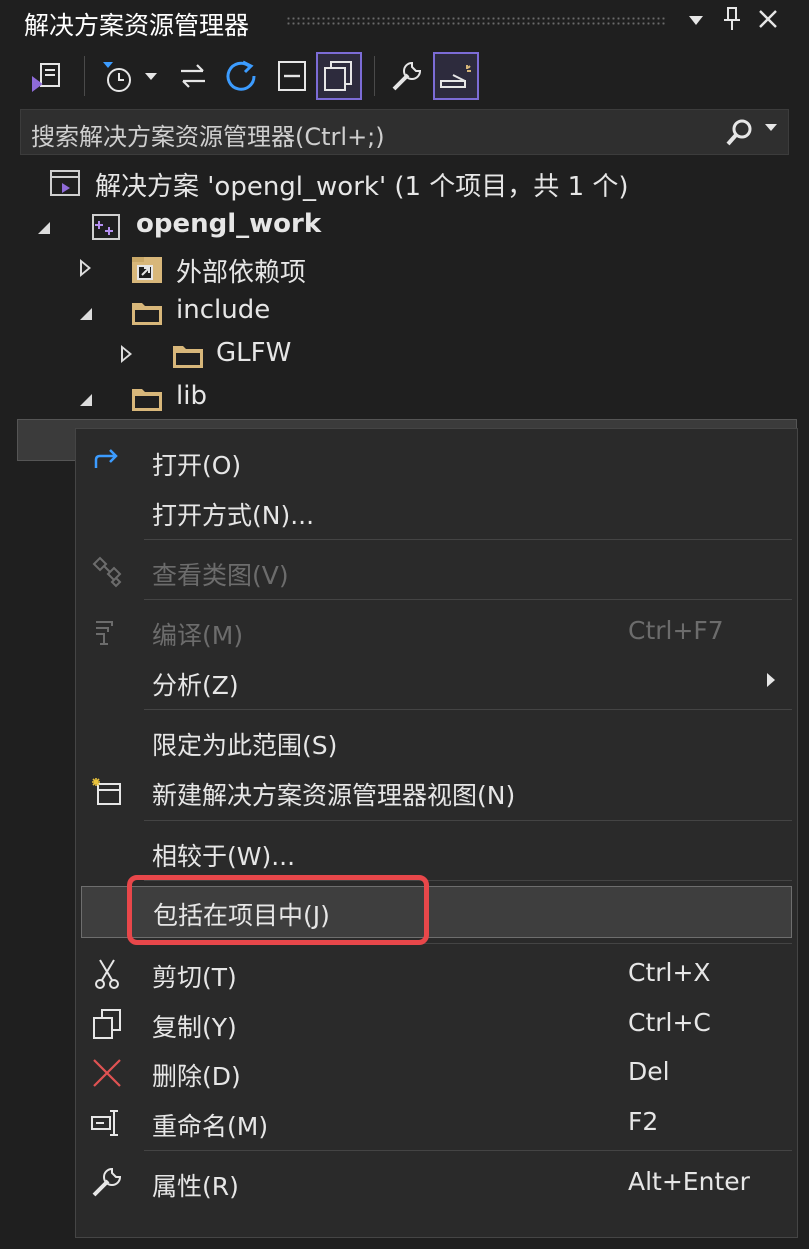  Describe the element at coordinates (117, 76) in the screenshot. I see `pending-changes-history-icon` at that location.